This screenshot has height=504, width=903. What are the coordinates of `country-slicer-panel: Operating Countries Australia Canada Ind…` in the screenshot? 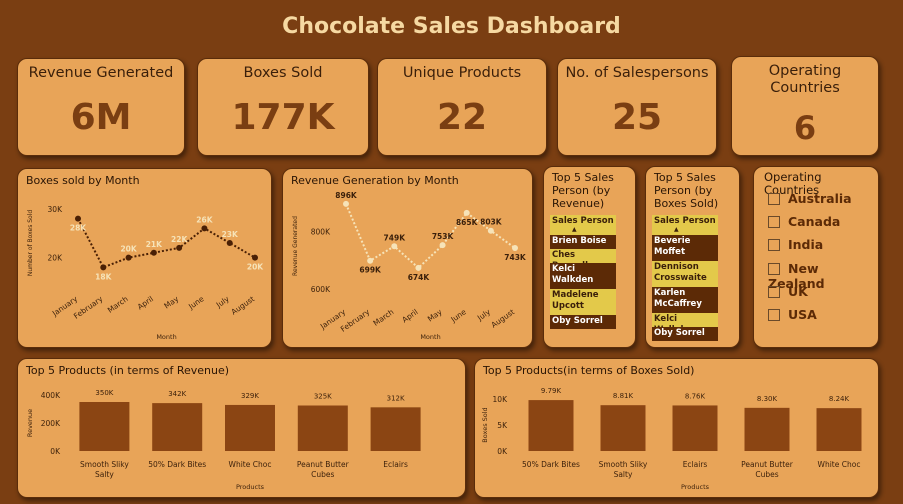 It's located at (816, 257).